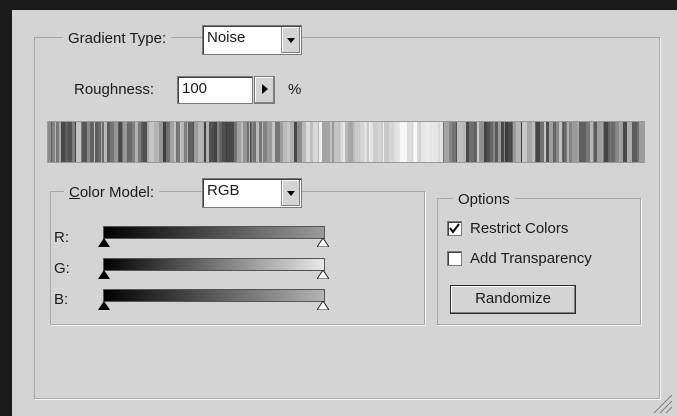  I want to click on roughness-input: 100, so click(215, 90).